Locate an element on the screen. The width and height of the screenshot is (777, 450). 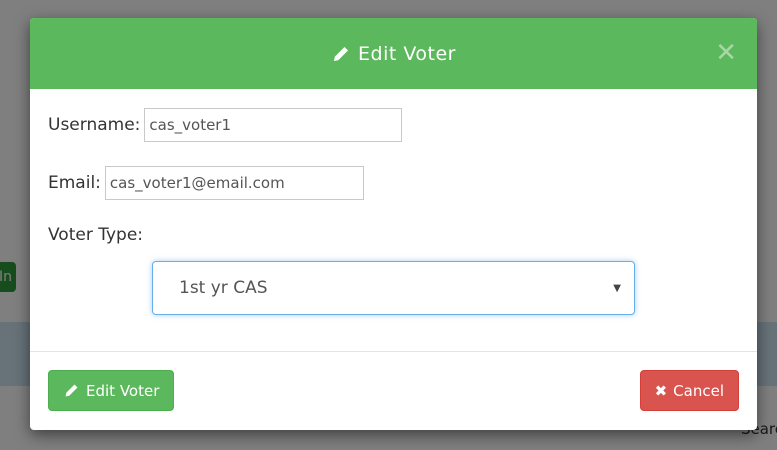
email-input is located at coordinates (234, 183).